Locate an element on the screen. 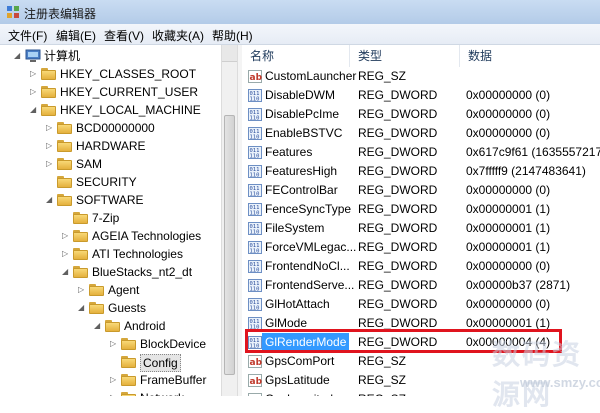  tree-node-label: 7-Zip is located at coordinates (106, 218).